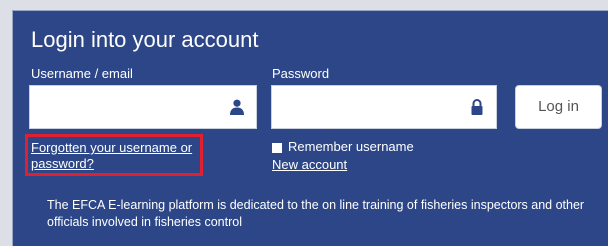  I want to click on forgotten-credentials-link: Forgotten your username or password?, so click(118, 156).